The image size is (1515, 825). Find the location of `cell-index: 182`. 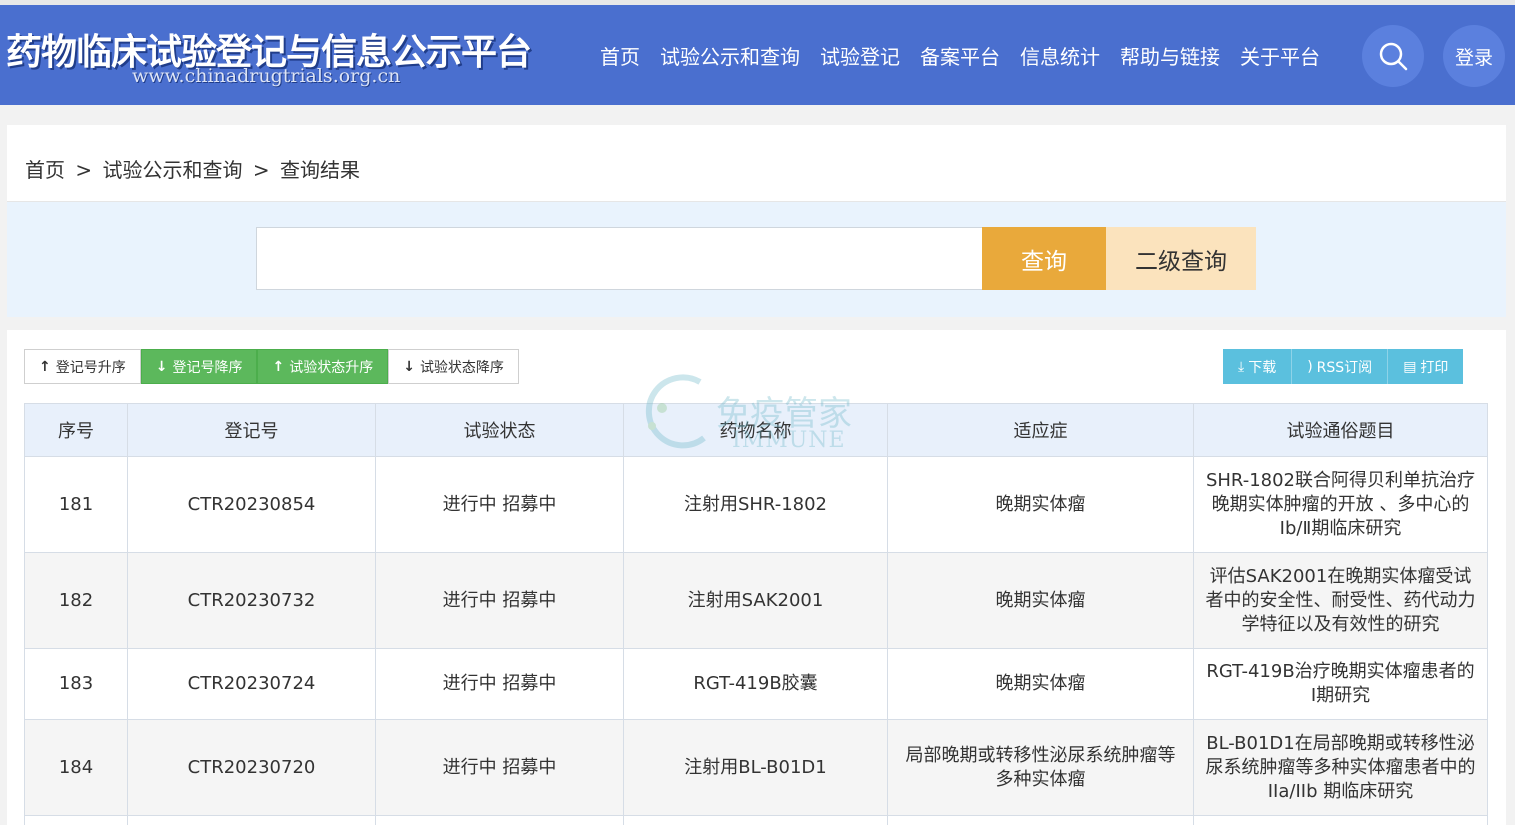

cell-index: 182 is located at coordinates (76, 600).